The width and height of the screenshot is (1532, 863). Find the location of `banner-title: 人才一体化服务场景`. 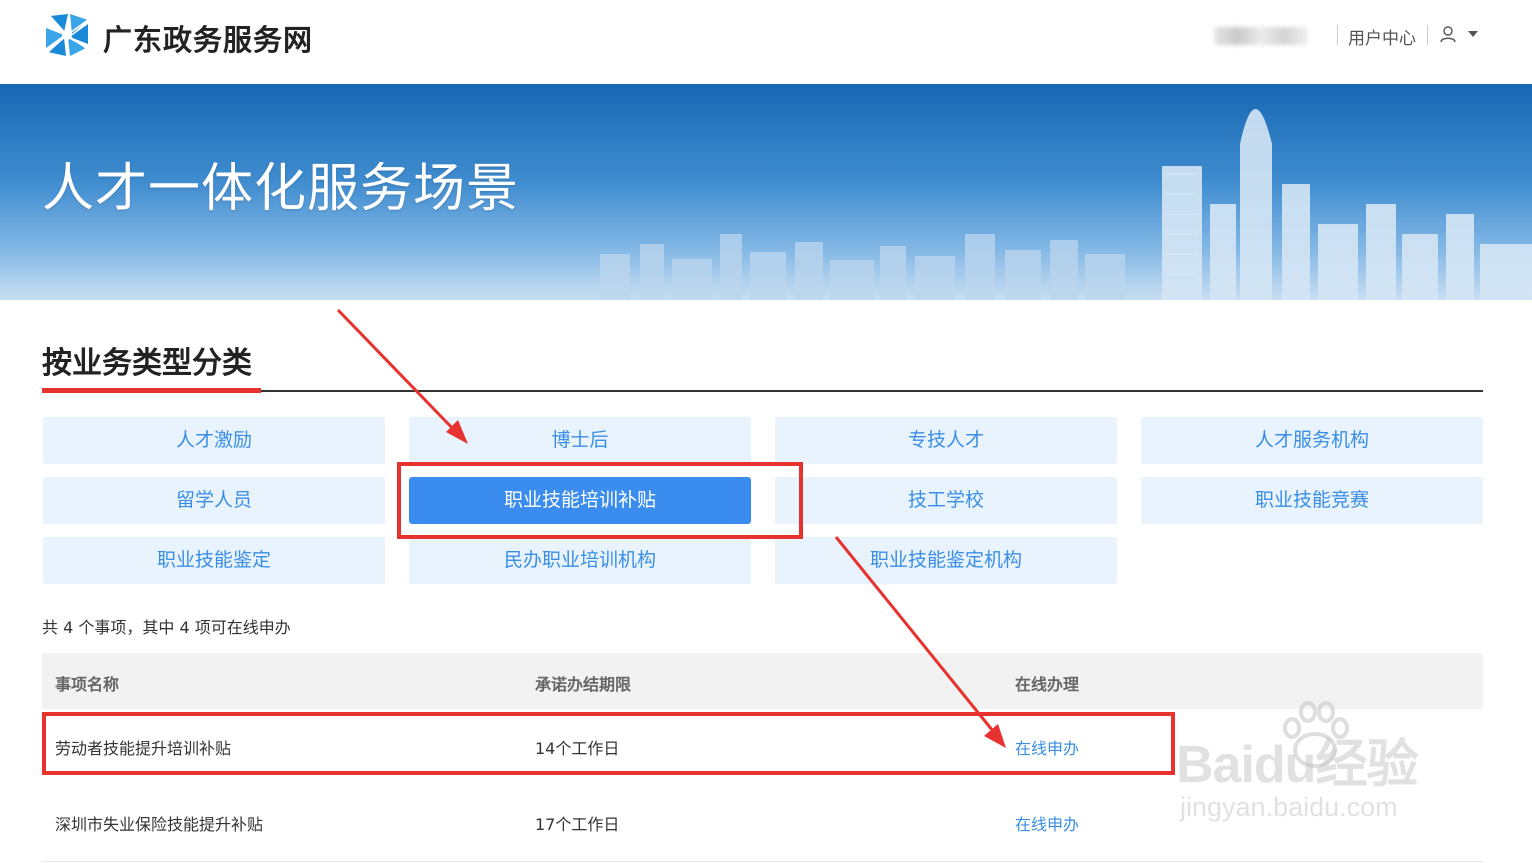

banner-title: 人才一体化服务场景 is located at coordinates (281, 189).